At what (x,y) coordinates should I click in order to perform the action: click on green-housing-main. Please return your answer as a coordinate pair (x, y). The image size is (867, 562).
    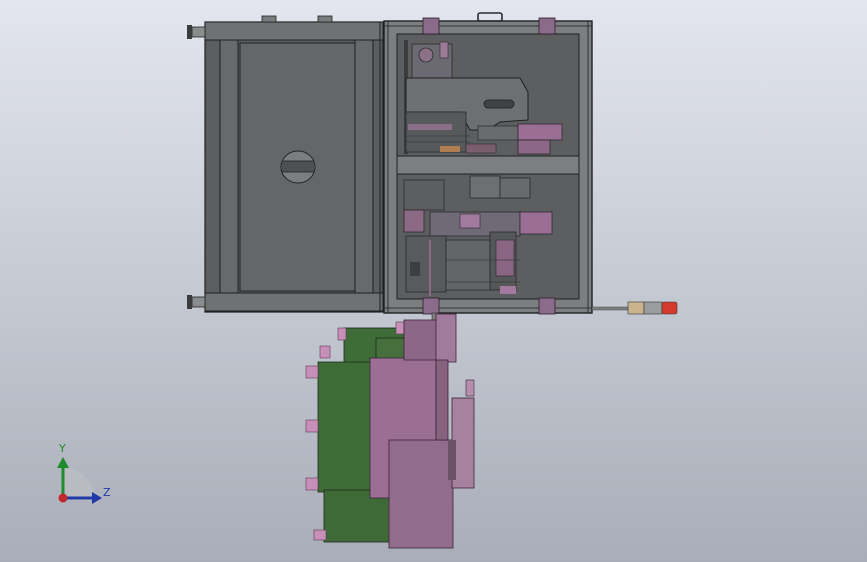
    Looking at the image, I should click on (347, 427).